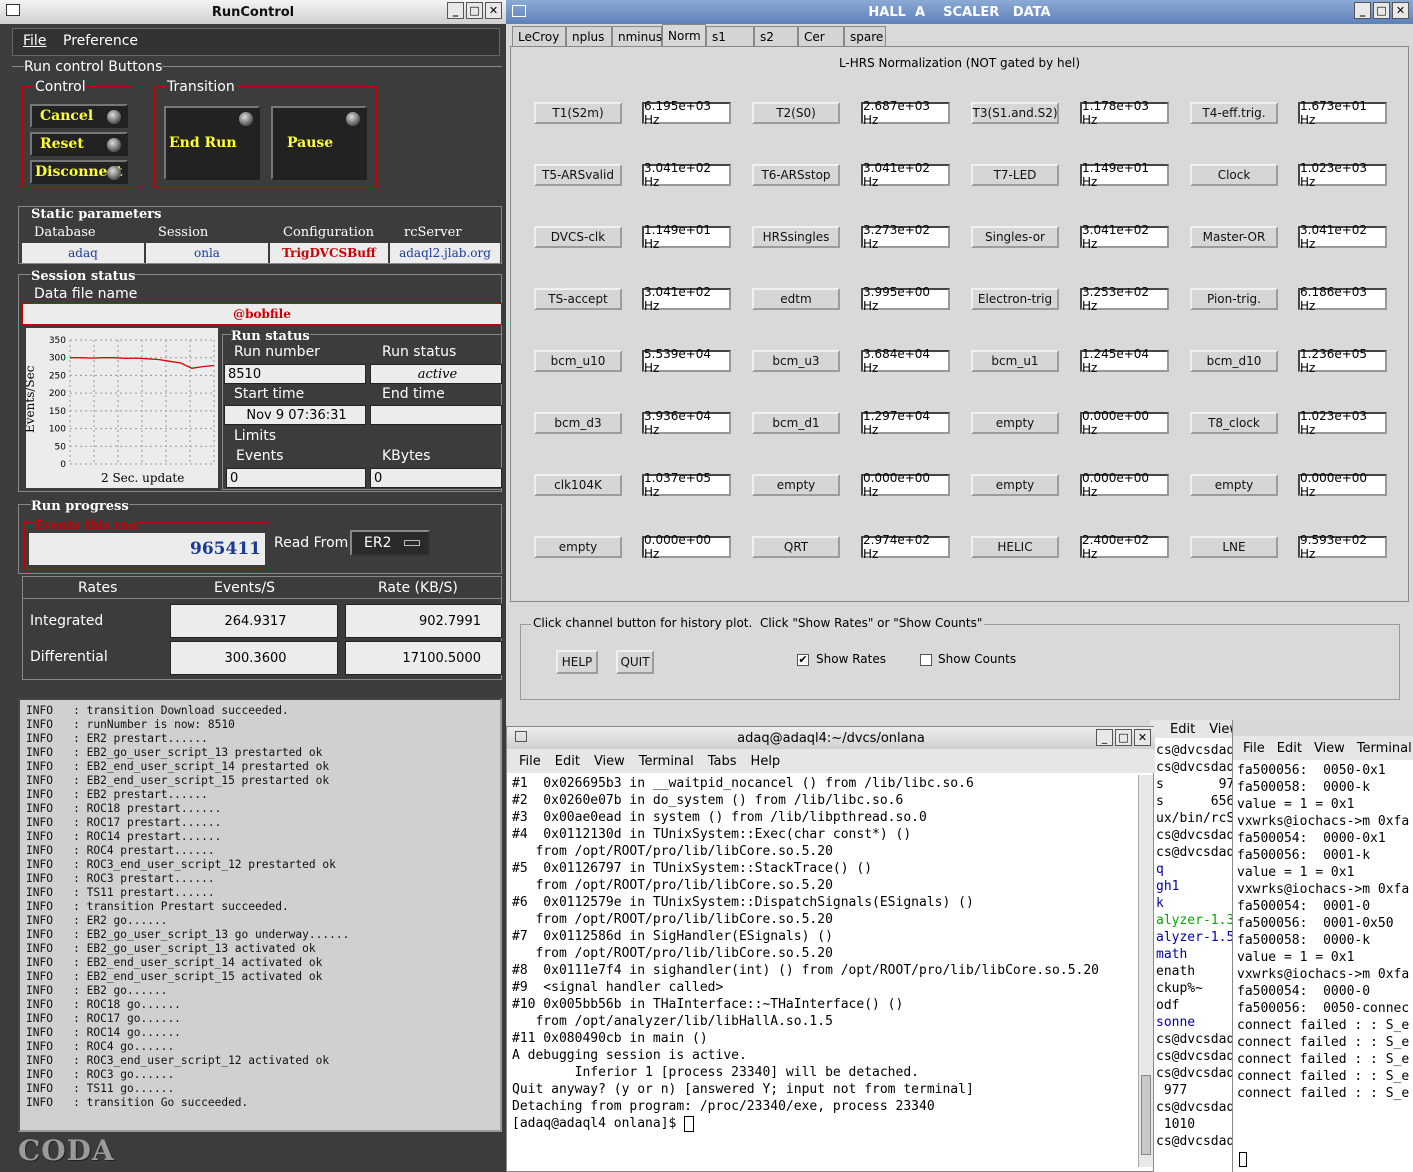  What do you see at coordinates (796, 547) in the screenshot?
I see `channel-button: QRT` at bounding box center [796, 547].